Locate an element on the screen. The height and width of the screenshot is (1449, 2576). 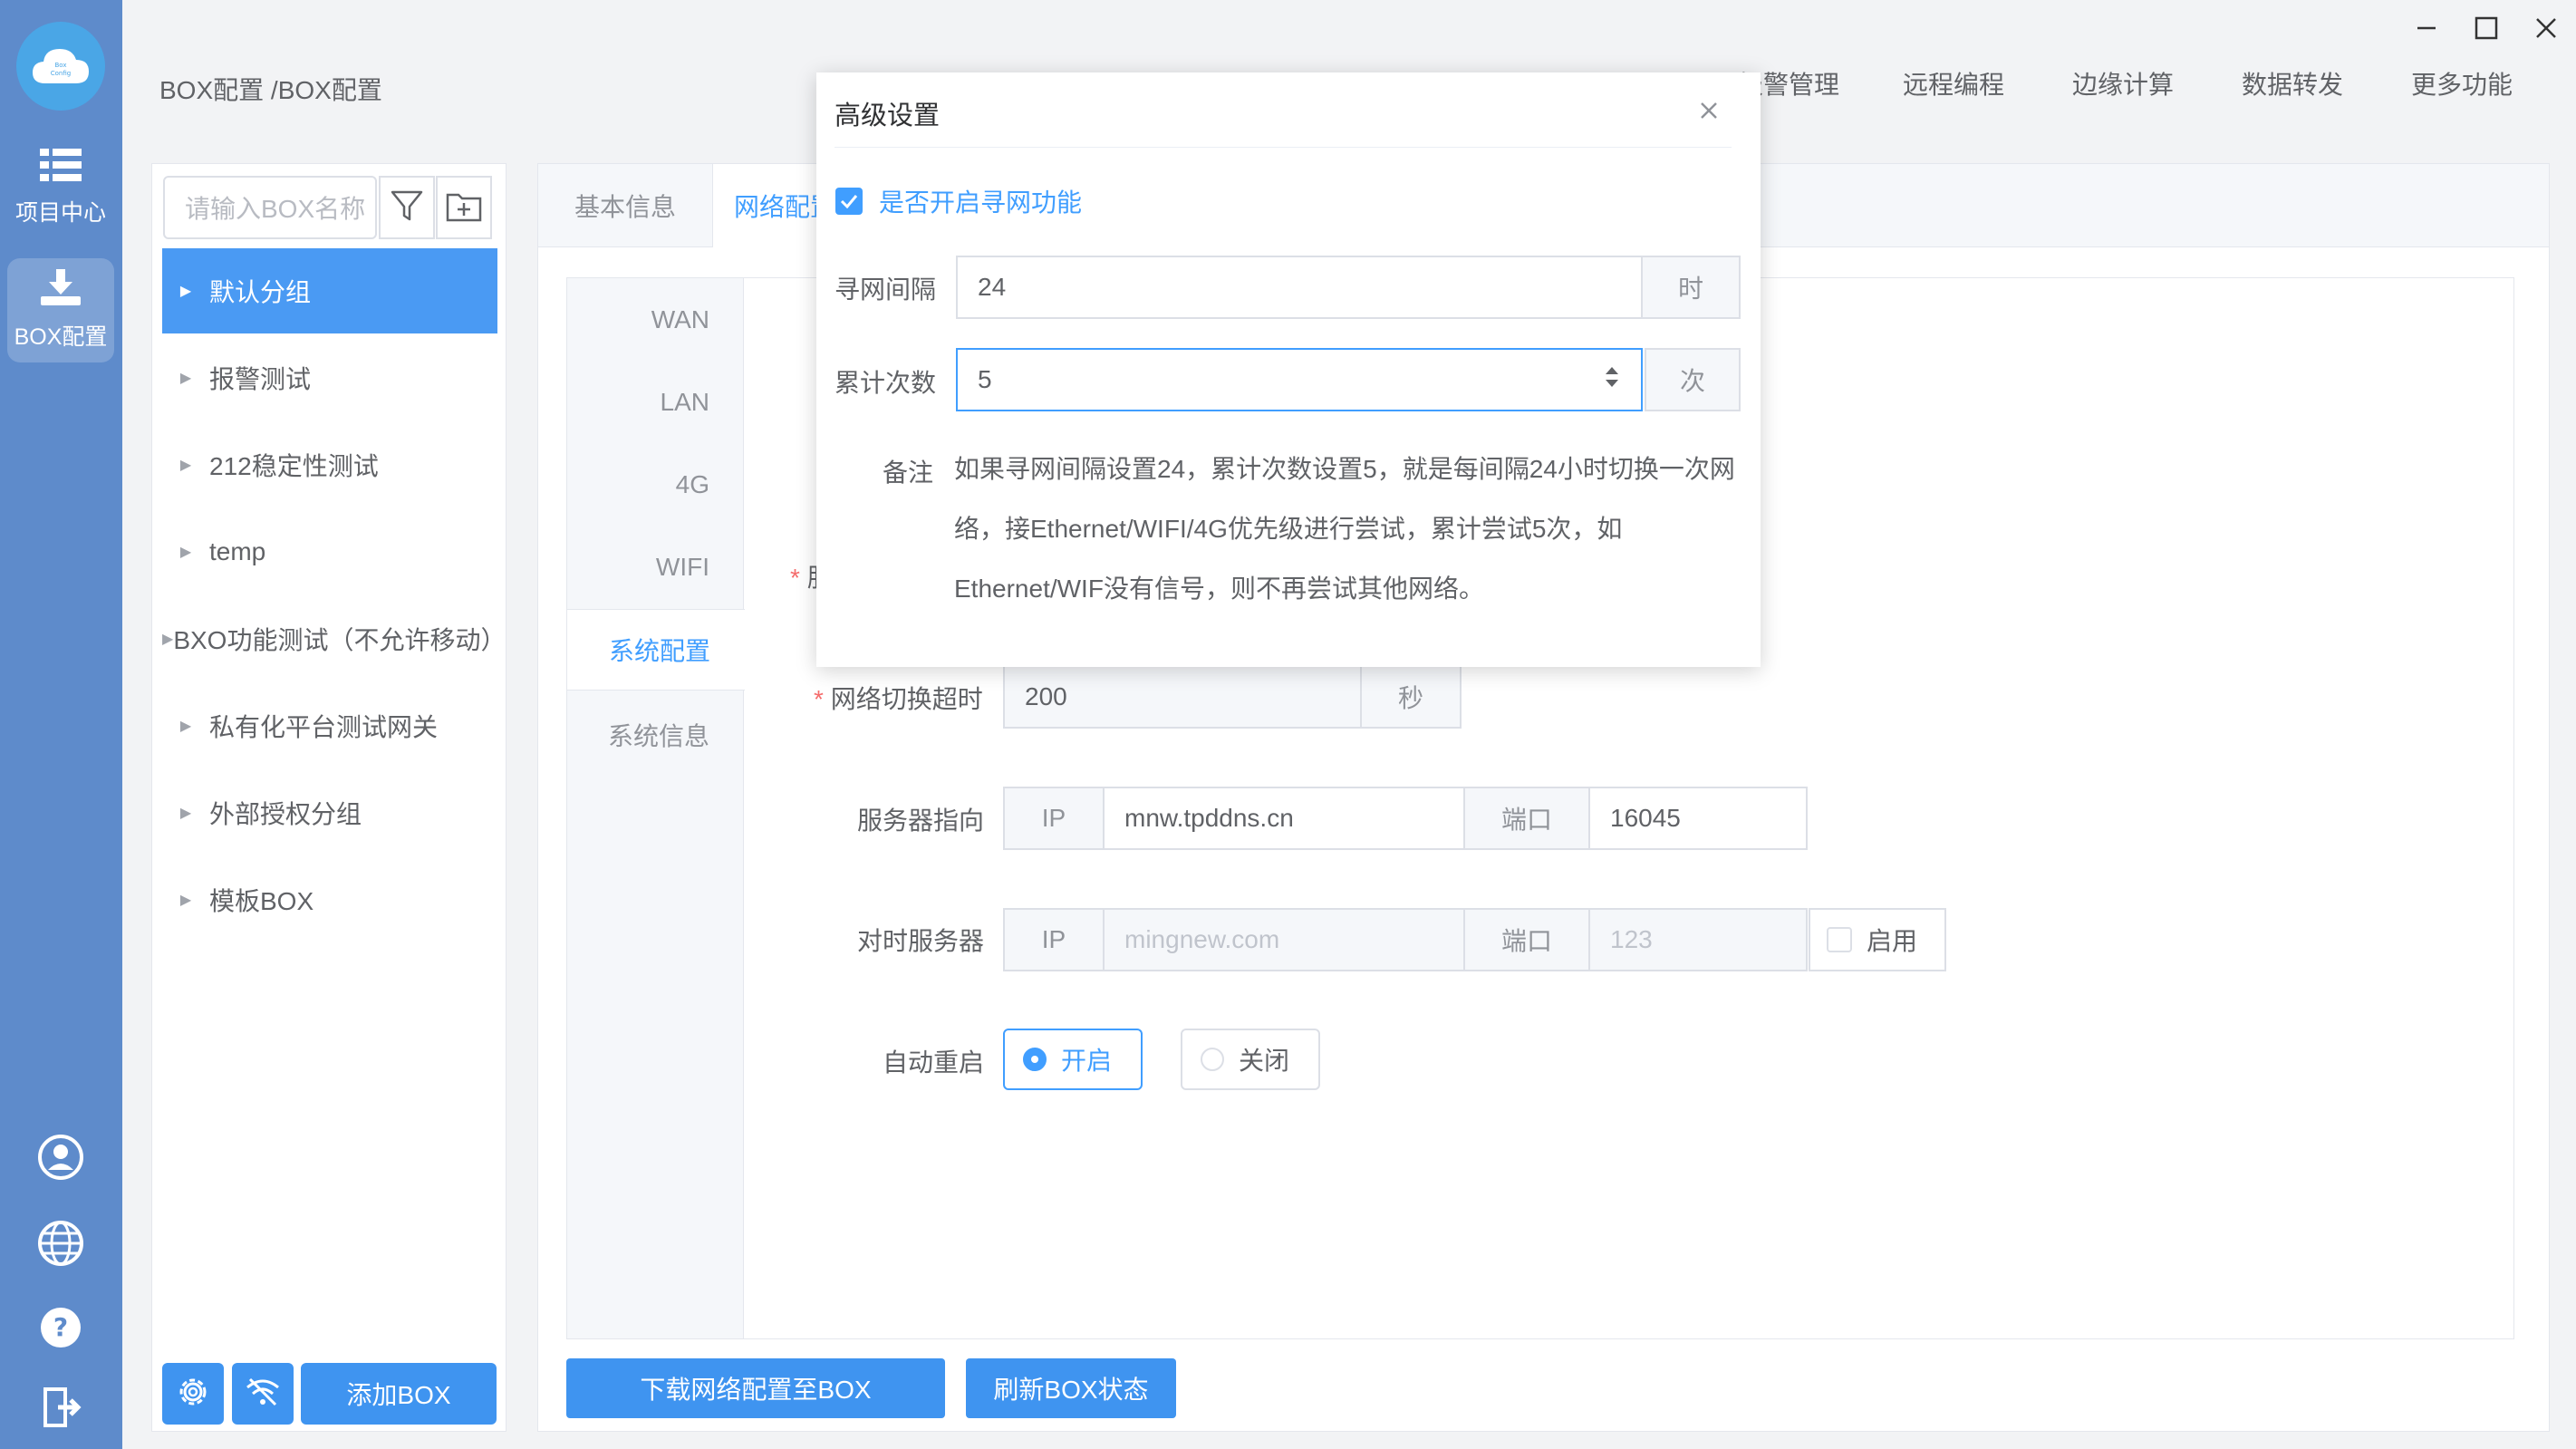
filter-button is located at coordinates (407, 207).